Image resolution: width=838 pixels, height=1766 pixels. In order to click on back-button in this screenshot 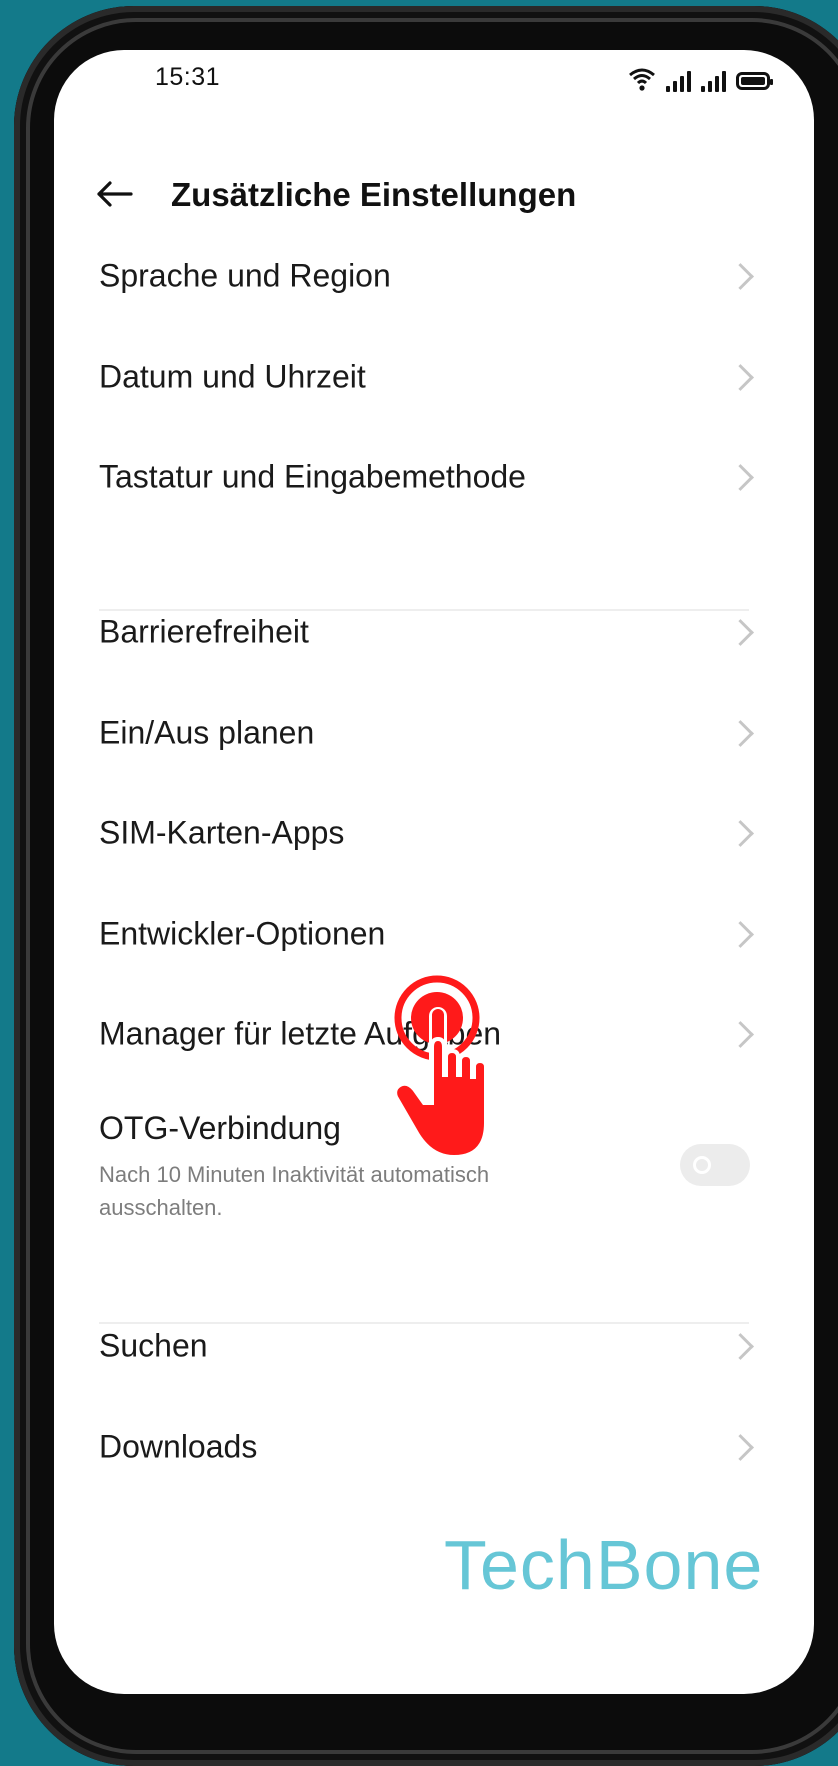, I will do `click(114, 194)`.